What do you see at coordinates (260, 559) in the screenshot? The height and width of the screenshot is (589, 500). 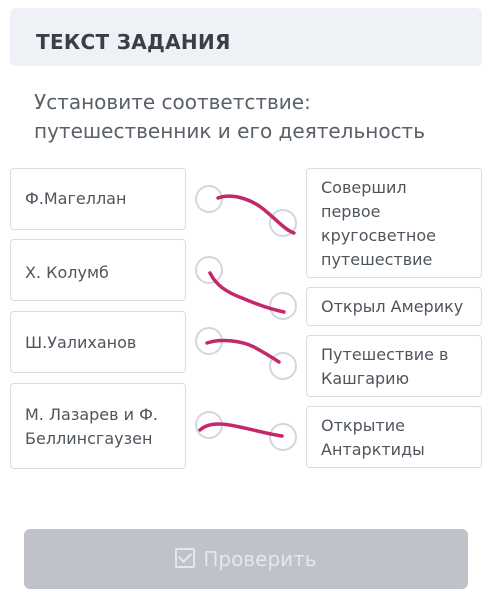 I see `check-button-label: Проверить` at bounding box center [260, 559].